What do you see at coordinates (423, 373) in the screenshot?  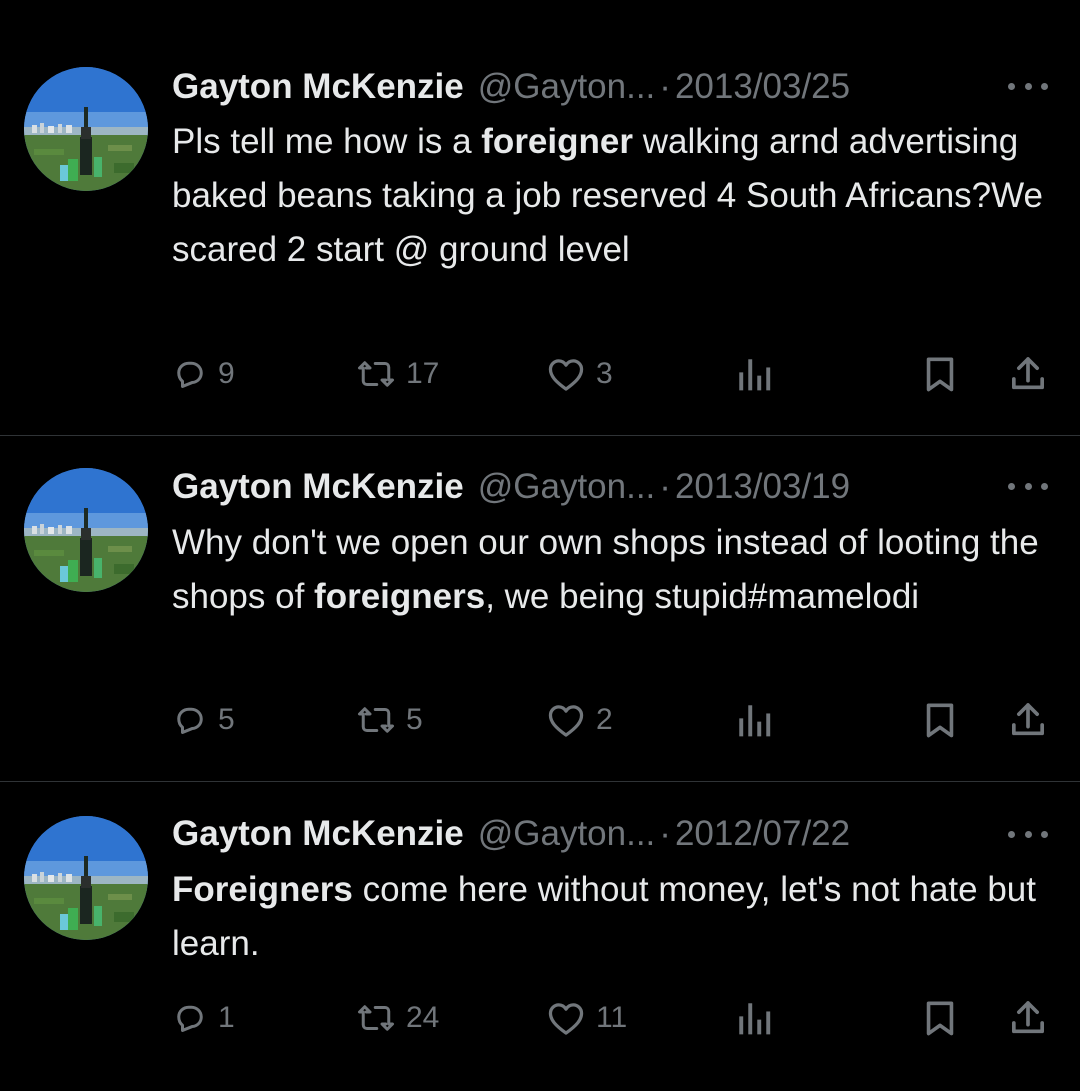 I see `retweet-count: 17` at bounding box center [423, 373].